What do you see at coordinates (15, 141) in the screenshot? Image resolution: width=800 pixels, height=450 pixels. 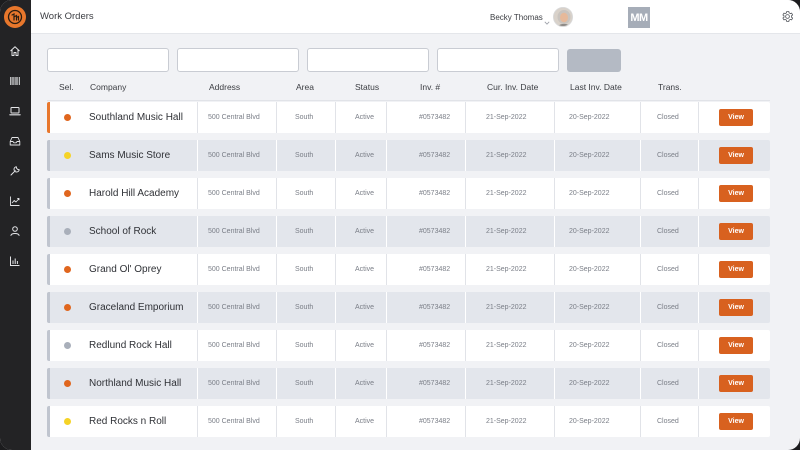 I see `inbox-icon` at bounding box center [15, 141].